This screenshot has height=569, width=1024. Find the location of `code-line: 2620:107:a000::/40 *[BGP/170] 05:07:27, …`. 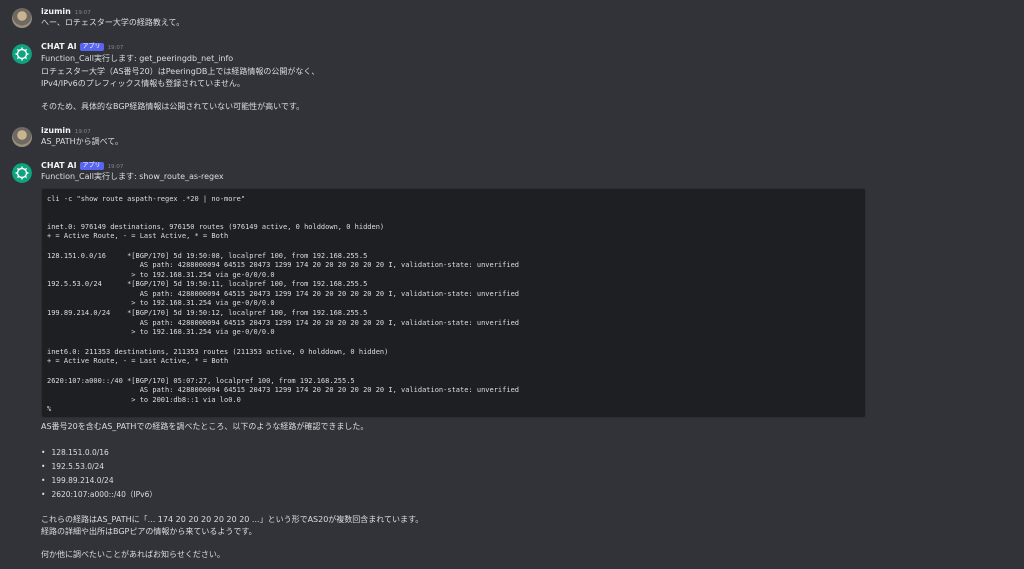

code-line: 2620:107:a000::/40 *[BGP/170] 05:07:27, … is located at coordinates (201, 381).